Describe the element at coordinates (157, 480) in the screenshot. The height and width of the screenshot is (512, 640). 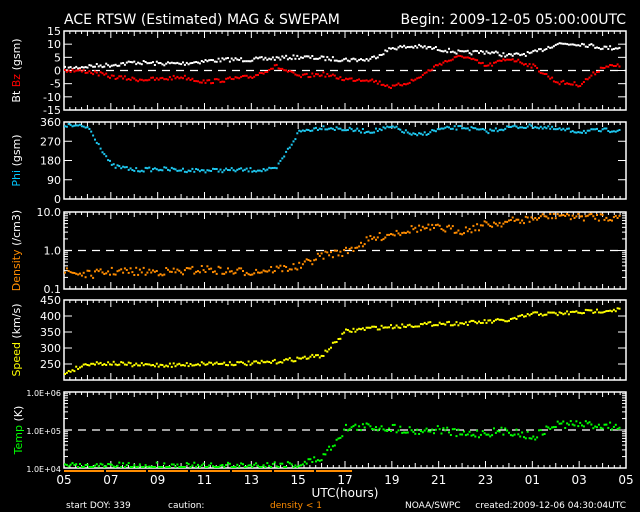
I see `x-tick-label: 09` at that location.